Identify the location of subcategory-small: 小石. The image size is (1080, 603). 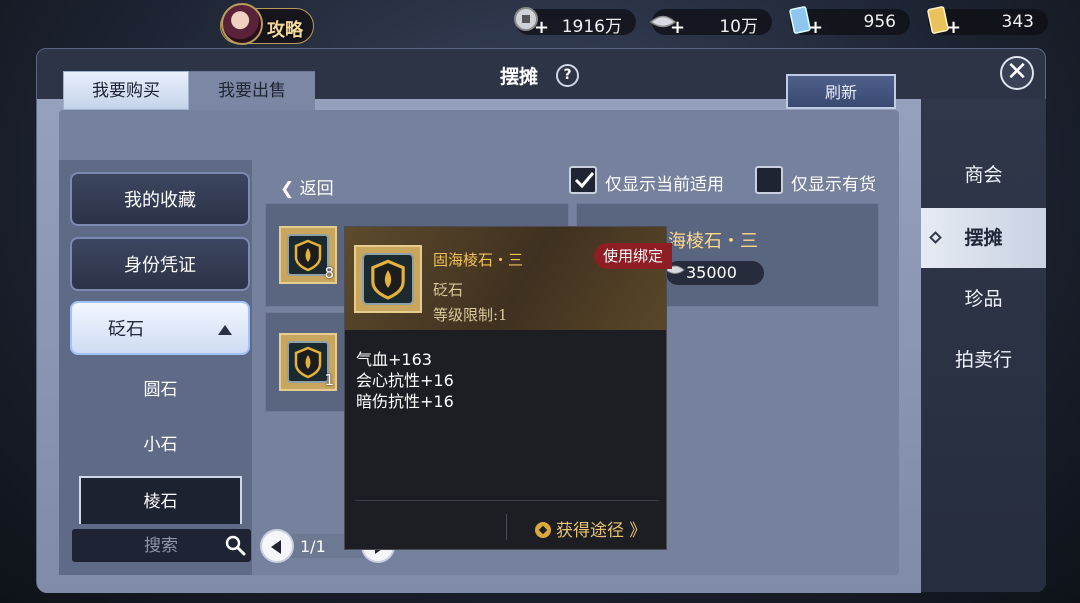
(160, 445).